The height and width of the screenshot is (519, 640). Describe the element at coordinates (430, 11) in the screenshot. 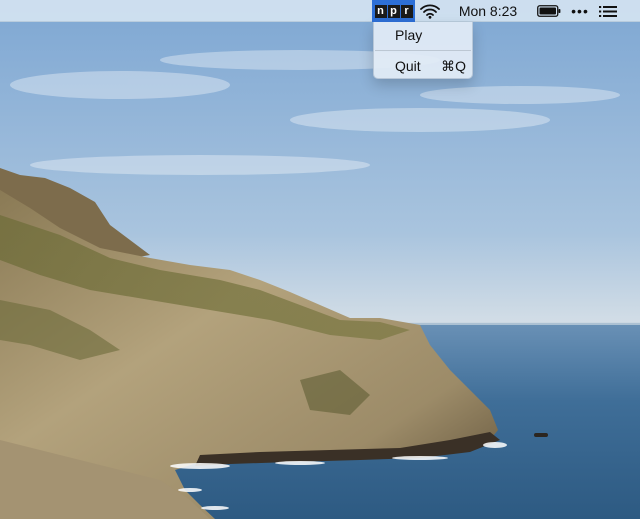

I see `wifi-icon` at that location.